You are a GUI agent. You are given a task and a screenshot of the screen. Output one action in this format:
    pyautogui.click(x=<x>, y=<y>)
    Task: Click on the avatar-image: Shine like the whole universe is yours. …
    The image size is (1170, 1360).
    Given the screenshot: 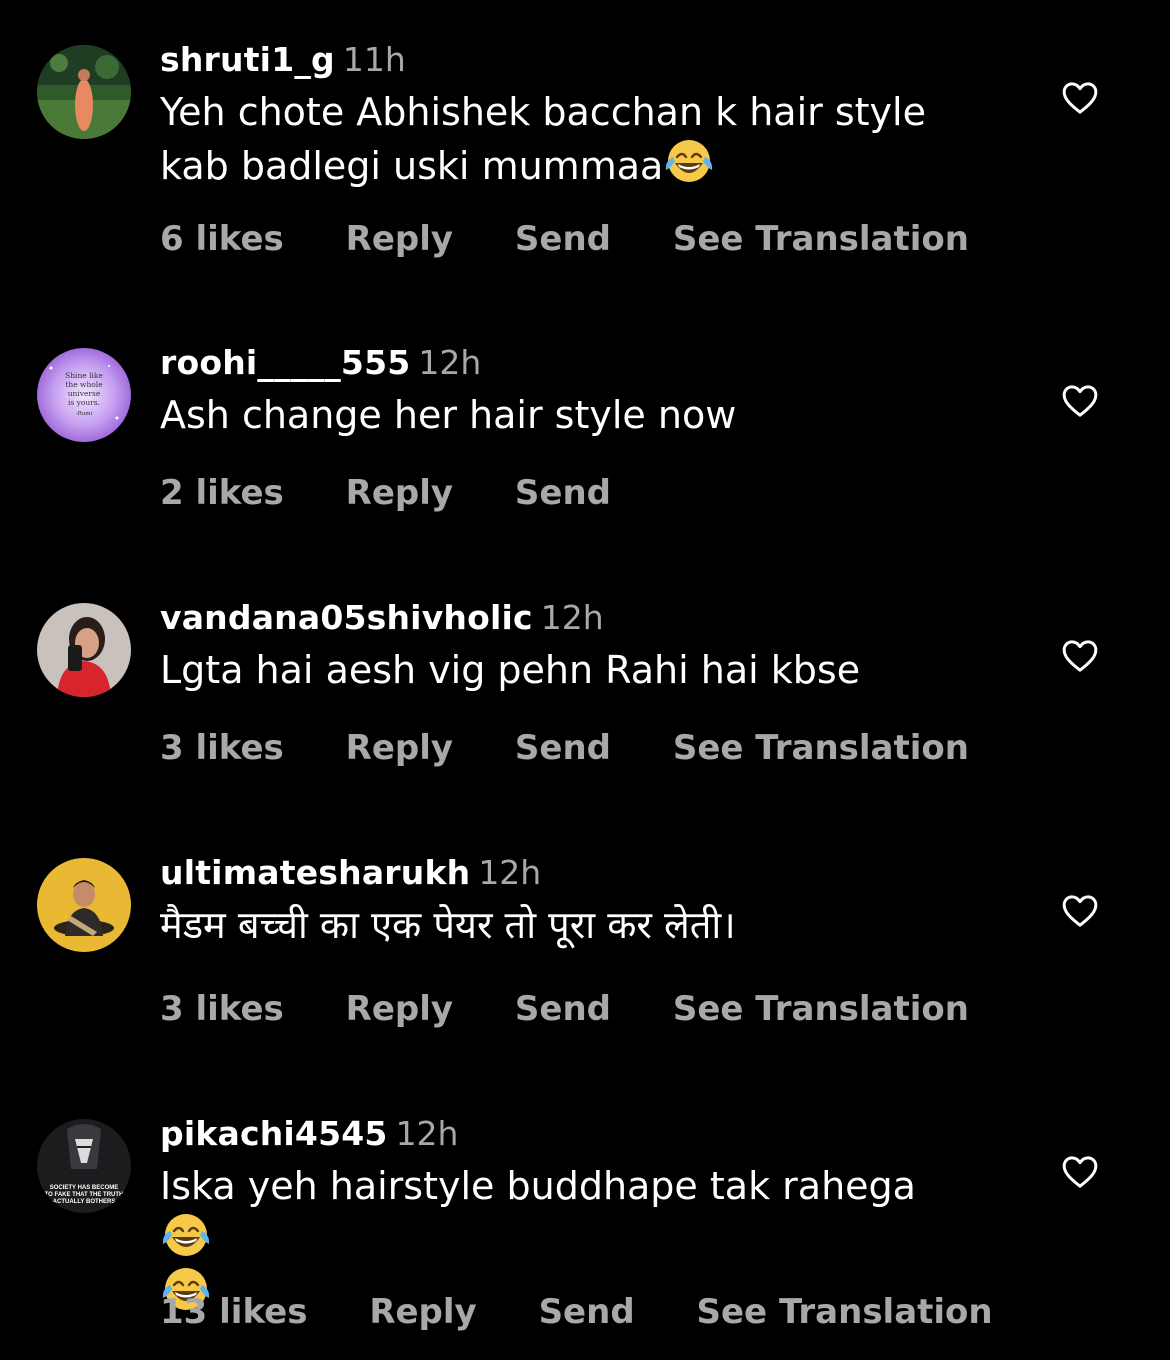 What is the action you would take?
    pyautogui.click(x=84, y=395)
    